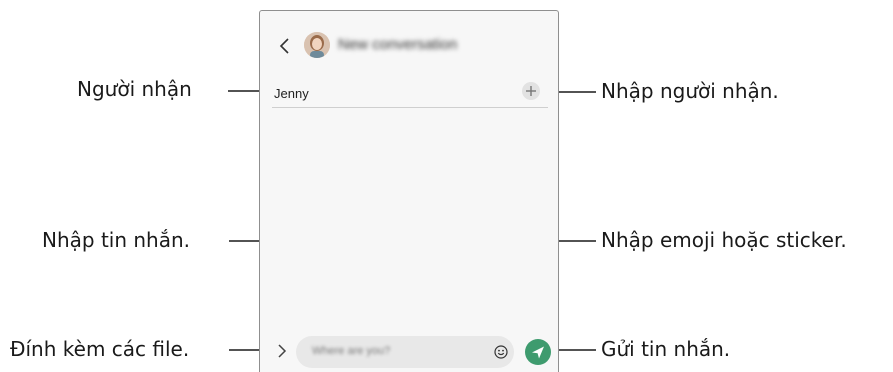 This screenshot has height=372, width=893. Describe the element at coordinates (690, 91) in the screenshot. I see `callout-add-recipient: Nhập người nhận.` at that location.